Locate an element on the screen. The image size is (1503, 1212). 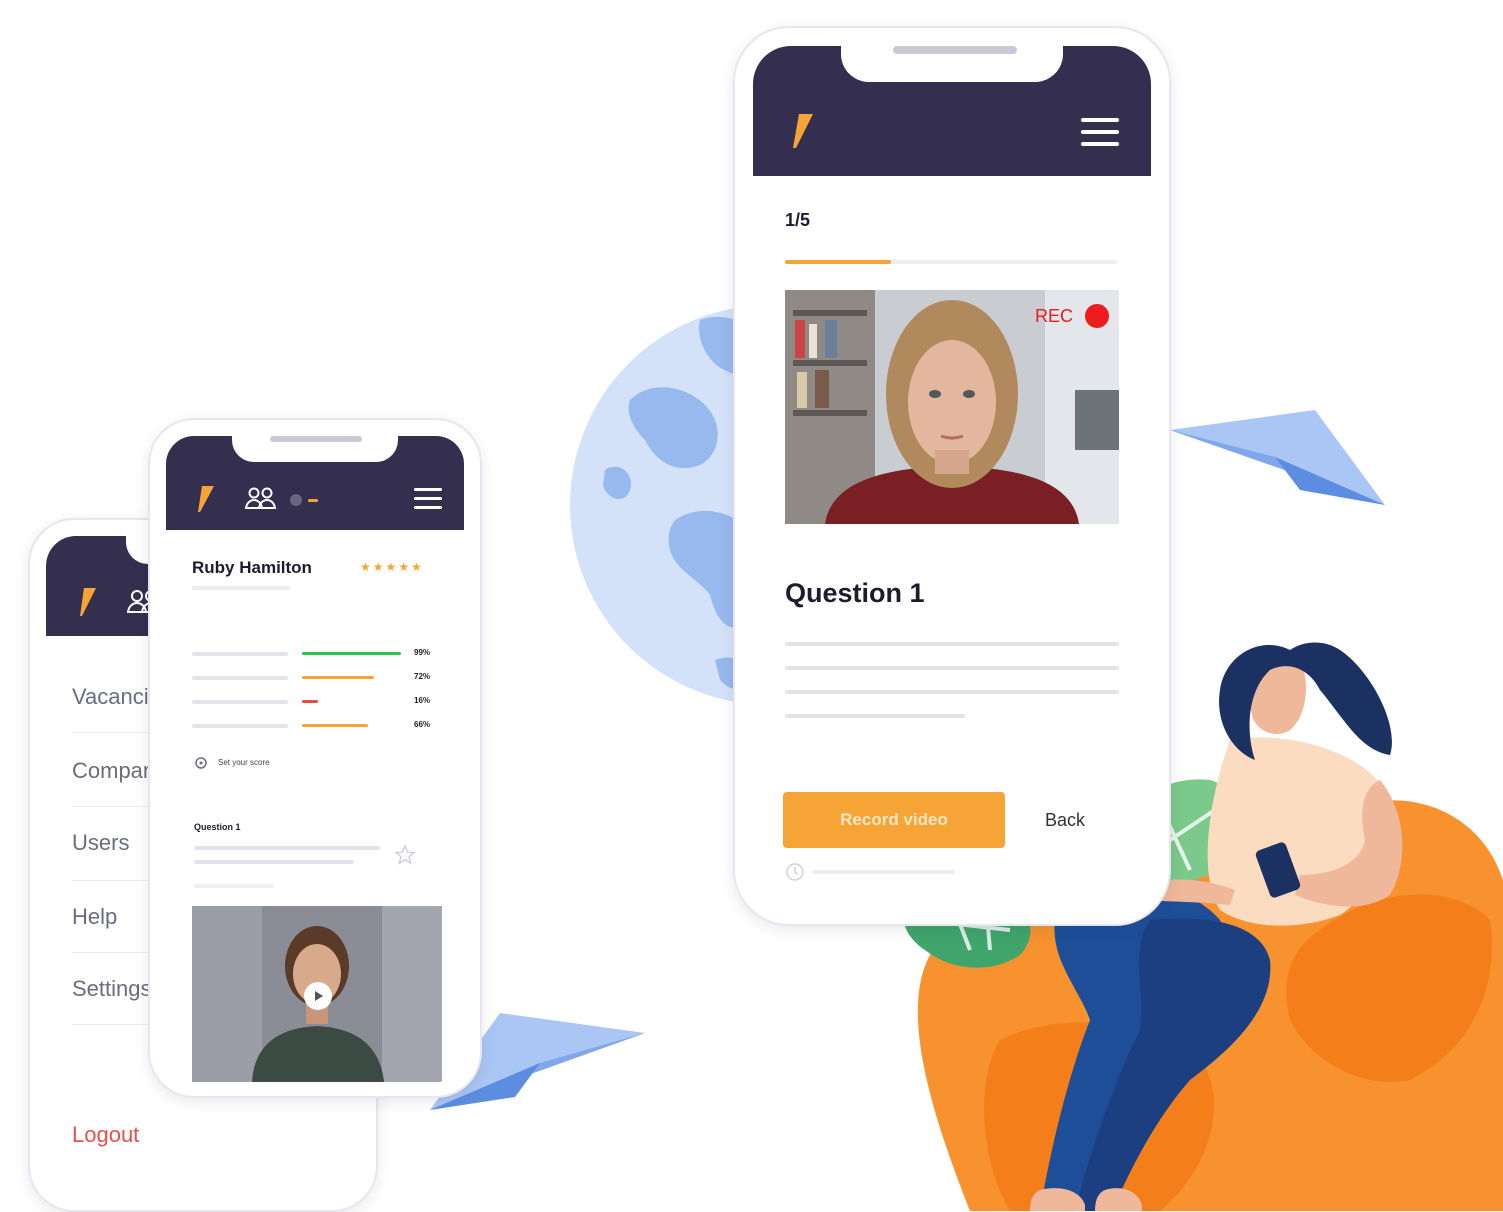
menu-item-settings: Settings is located at coordinates (112, 989).